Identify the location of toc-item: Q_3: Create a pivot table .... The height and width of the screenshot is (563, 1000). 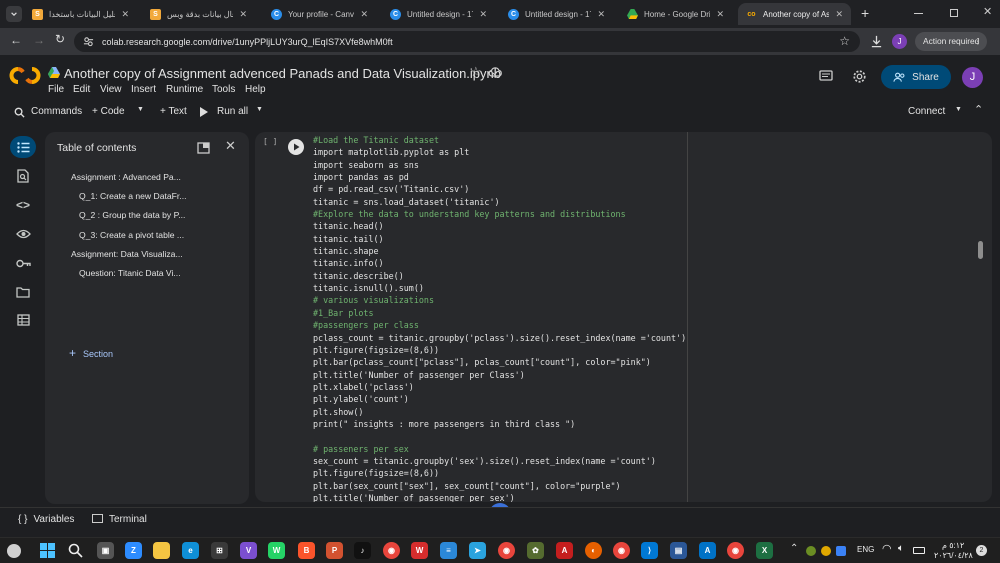
(139, 235).